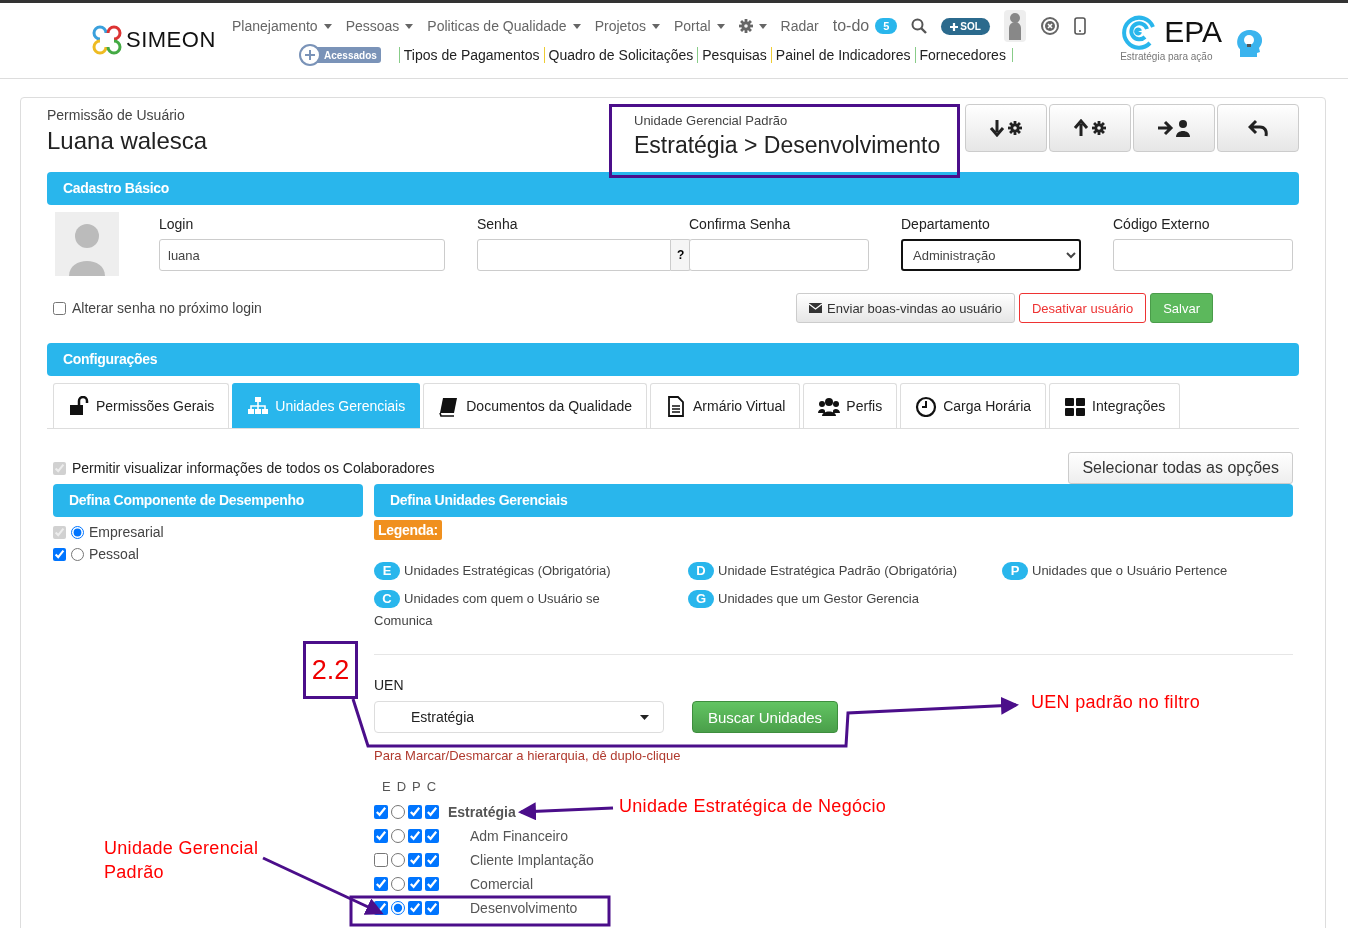 Image resolution: width=1348 pixels, height=928 pixels. Describe the element at coordinates (1014, 26) in the screenshot. I see `avatar-icon` at that location.